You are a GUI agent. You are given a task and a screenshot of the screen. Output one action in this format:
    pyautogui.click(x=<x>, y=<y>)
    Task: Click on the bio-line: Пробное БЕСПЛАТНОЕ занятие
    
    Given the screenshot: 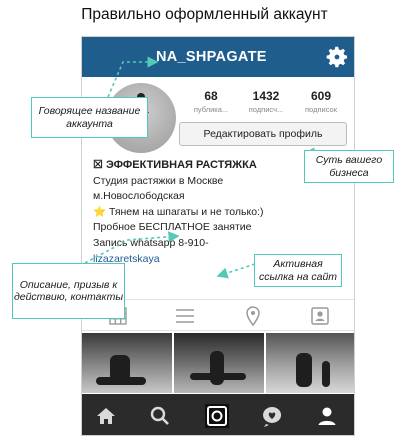 What is the action you would take?
    pyautogui.click(x=172, y=227)
    